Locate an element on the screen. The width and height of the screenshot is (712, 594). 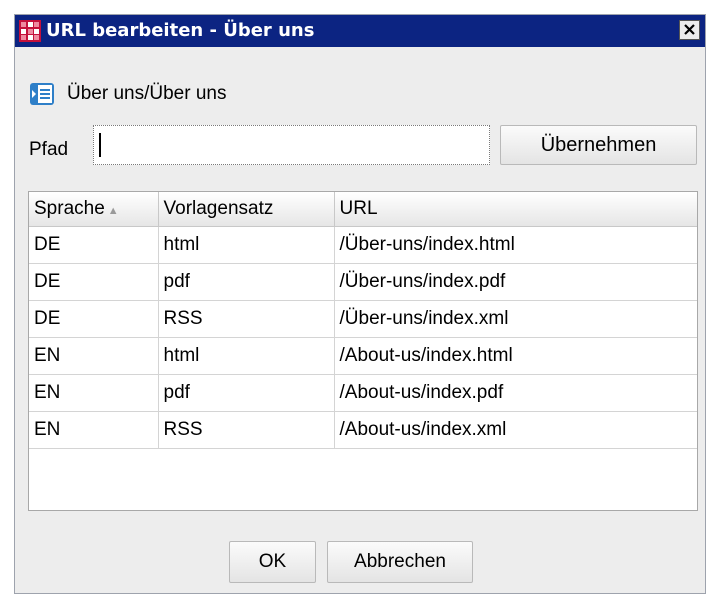
table-row: EN RSS /About-us/index.xml is located at coordinates (363, 430).